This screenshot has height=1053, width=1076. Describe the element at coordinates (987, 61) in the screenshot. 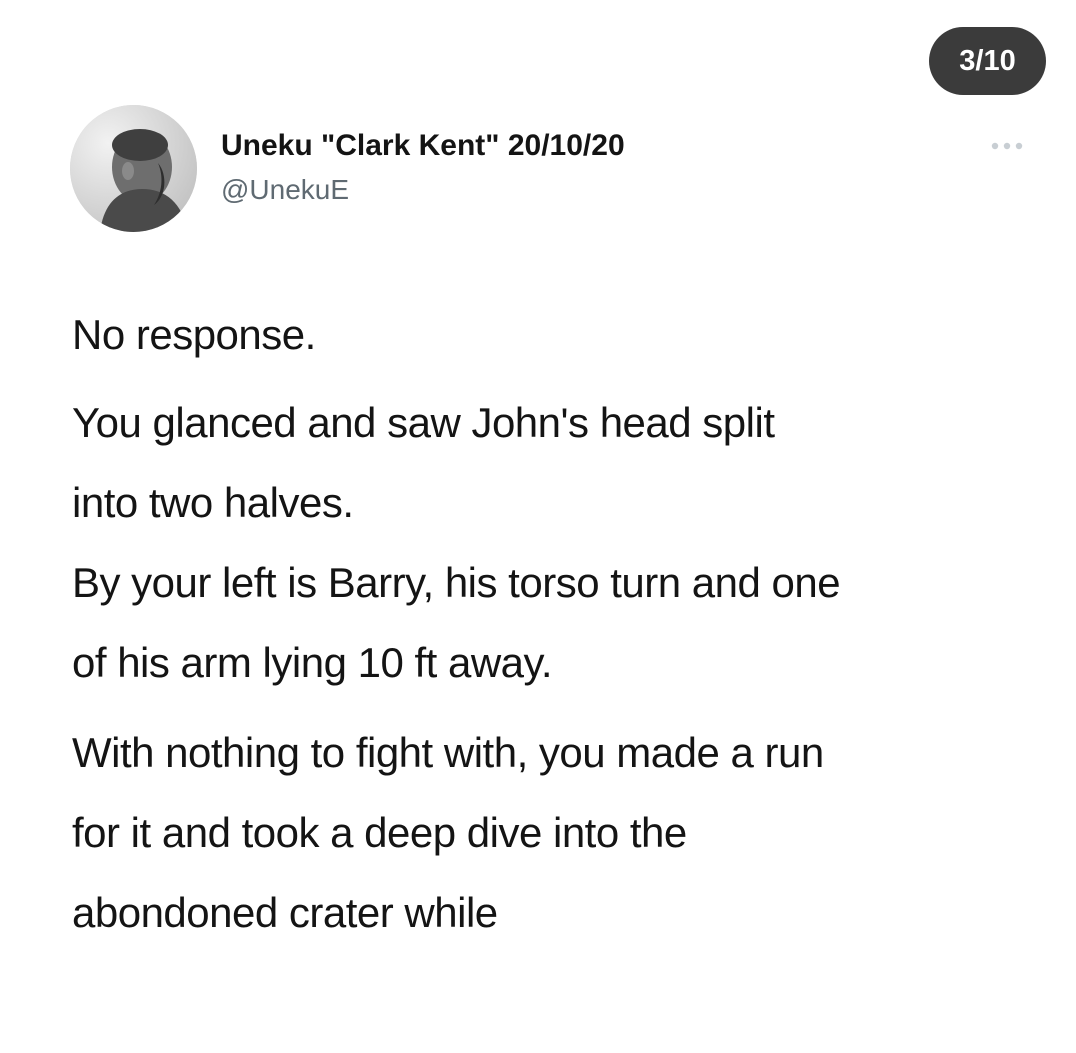

I see `thread-page-counter: 3/10` at that location.